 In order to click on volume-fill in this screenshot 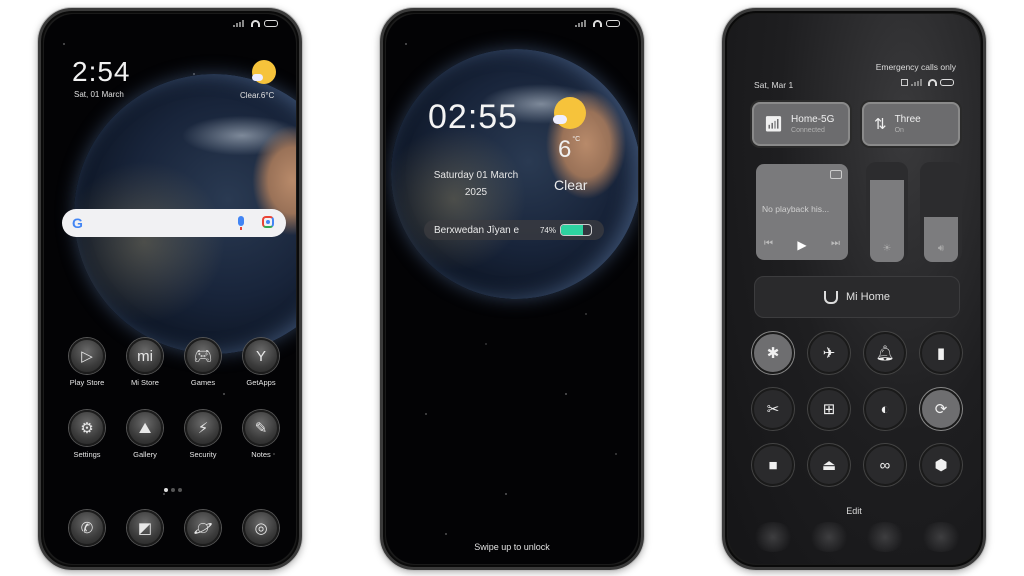, I will do `click(941, 239)`.